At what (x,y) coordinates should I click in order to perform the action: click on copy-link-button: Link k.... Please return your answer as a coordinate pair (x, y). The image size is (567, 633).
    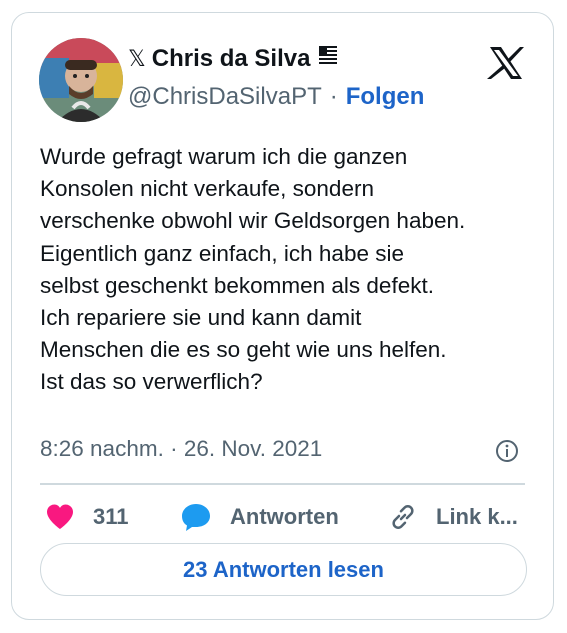
    Looking at the image, I should click on (453, 517).